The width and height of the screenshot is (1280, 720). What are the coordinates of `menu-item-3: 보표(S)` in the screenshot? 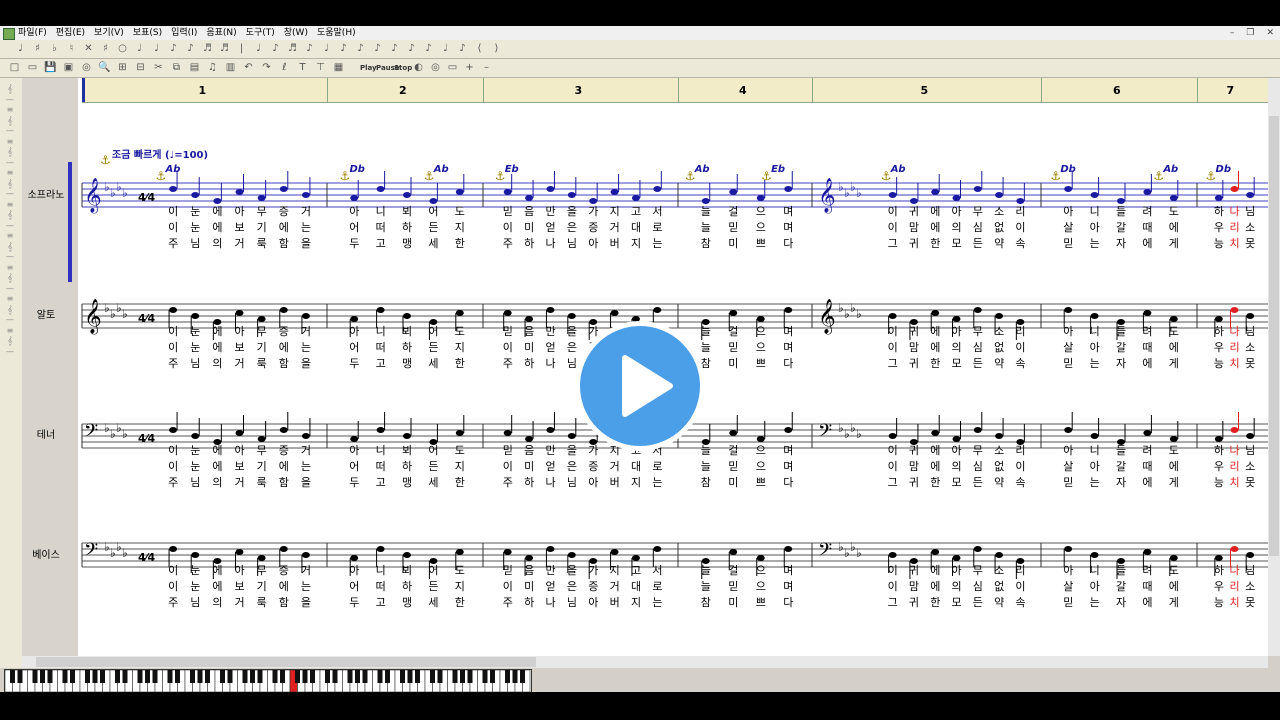 It's located at (147, 33).